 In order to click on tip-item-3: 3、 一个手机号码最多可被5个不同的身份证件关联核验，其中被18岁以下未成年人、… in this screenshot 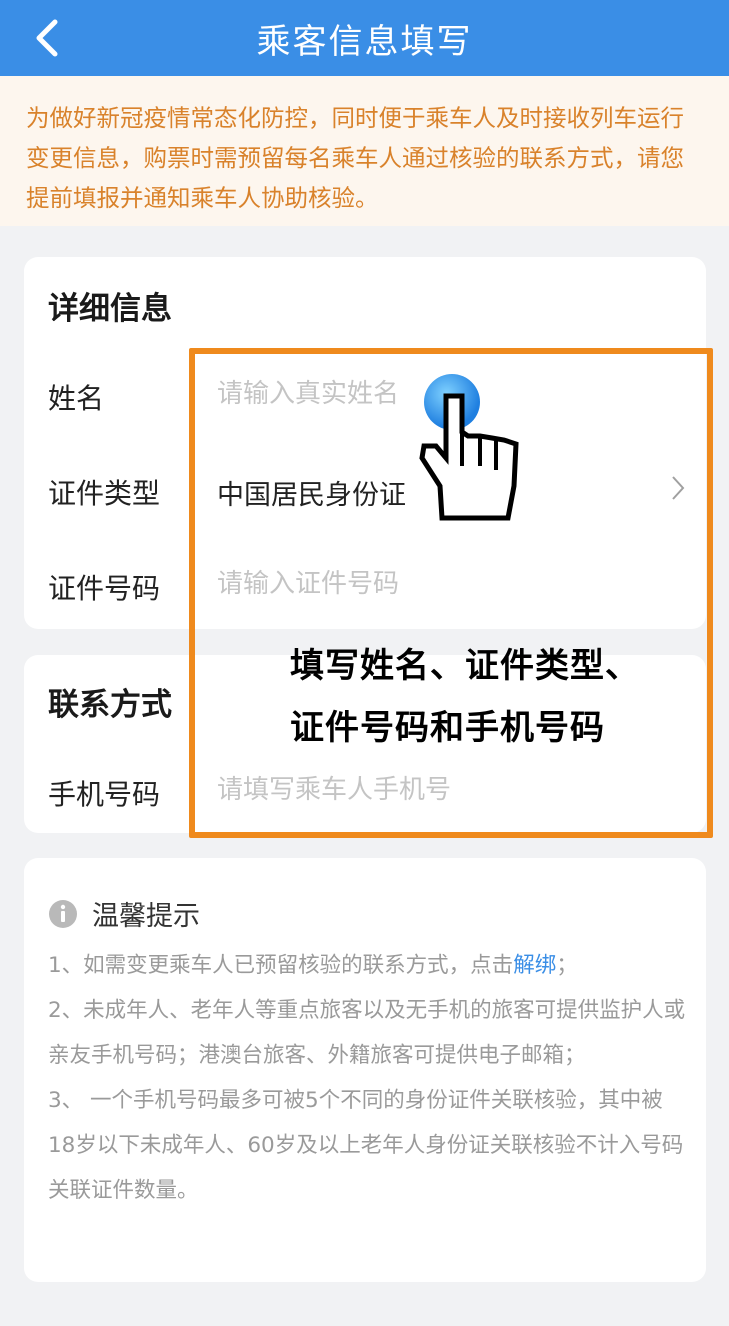, I will do `click(366, 1145)`.